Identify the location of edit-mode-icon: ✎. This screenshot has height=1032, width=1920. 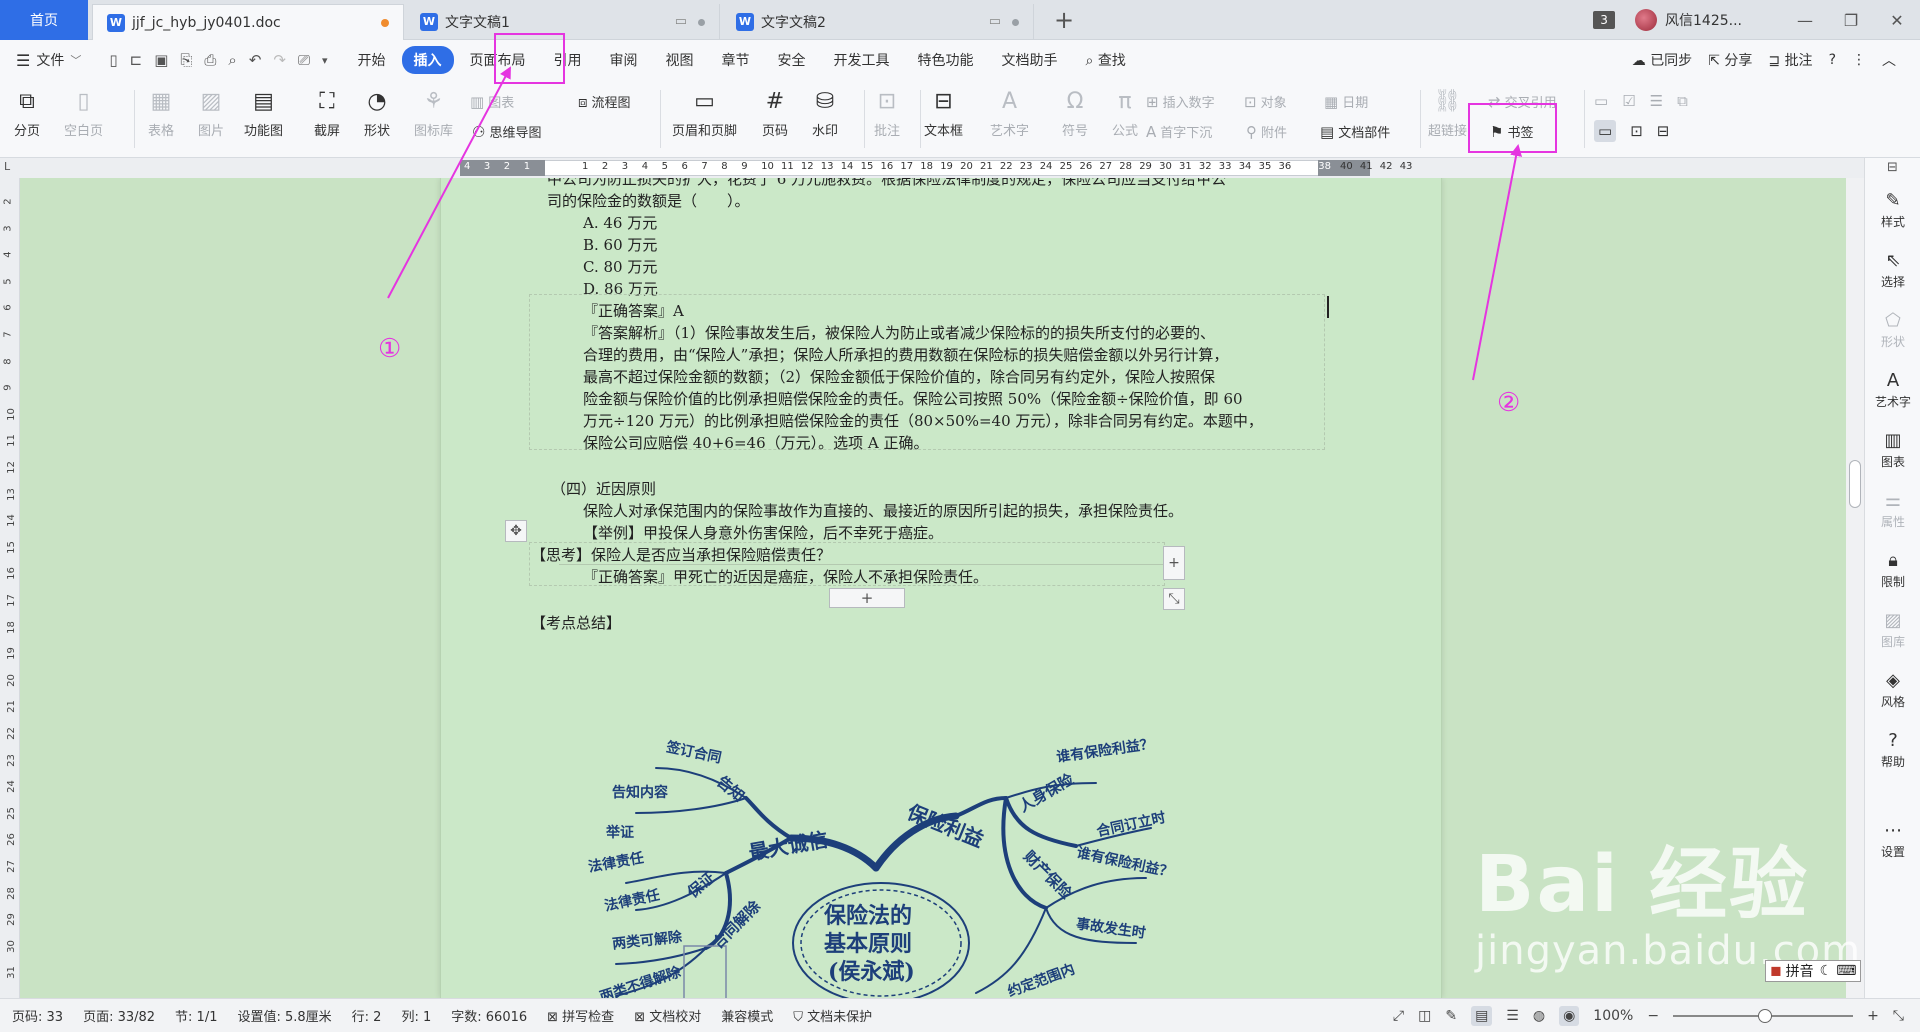
(1451, 1016).